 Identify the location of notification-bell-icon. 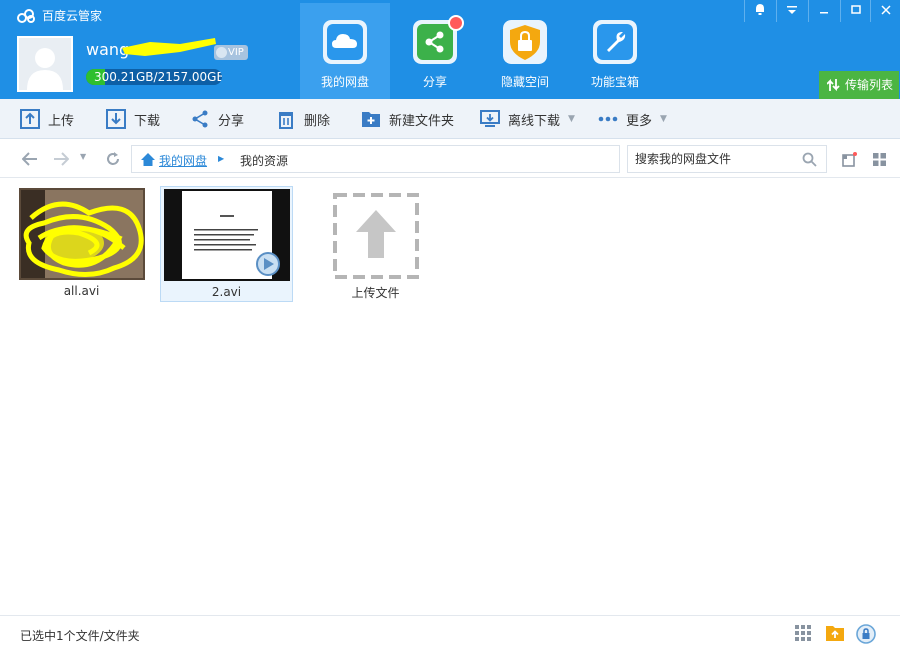
(759, 11).